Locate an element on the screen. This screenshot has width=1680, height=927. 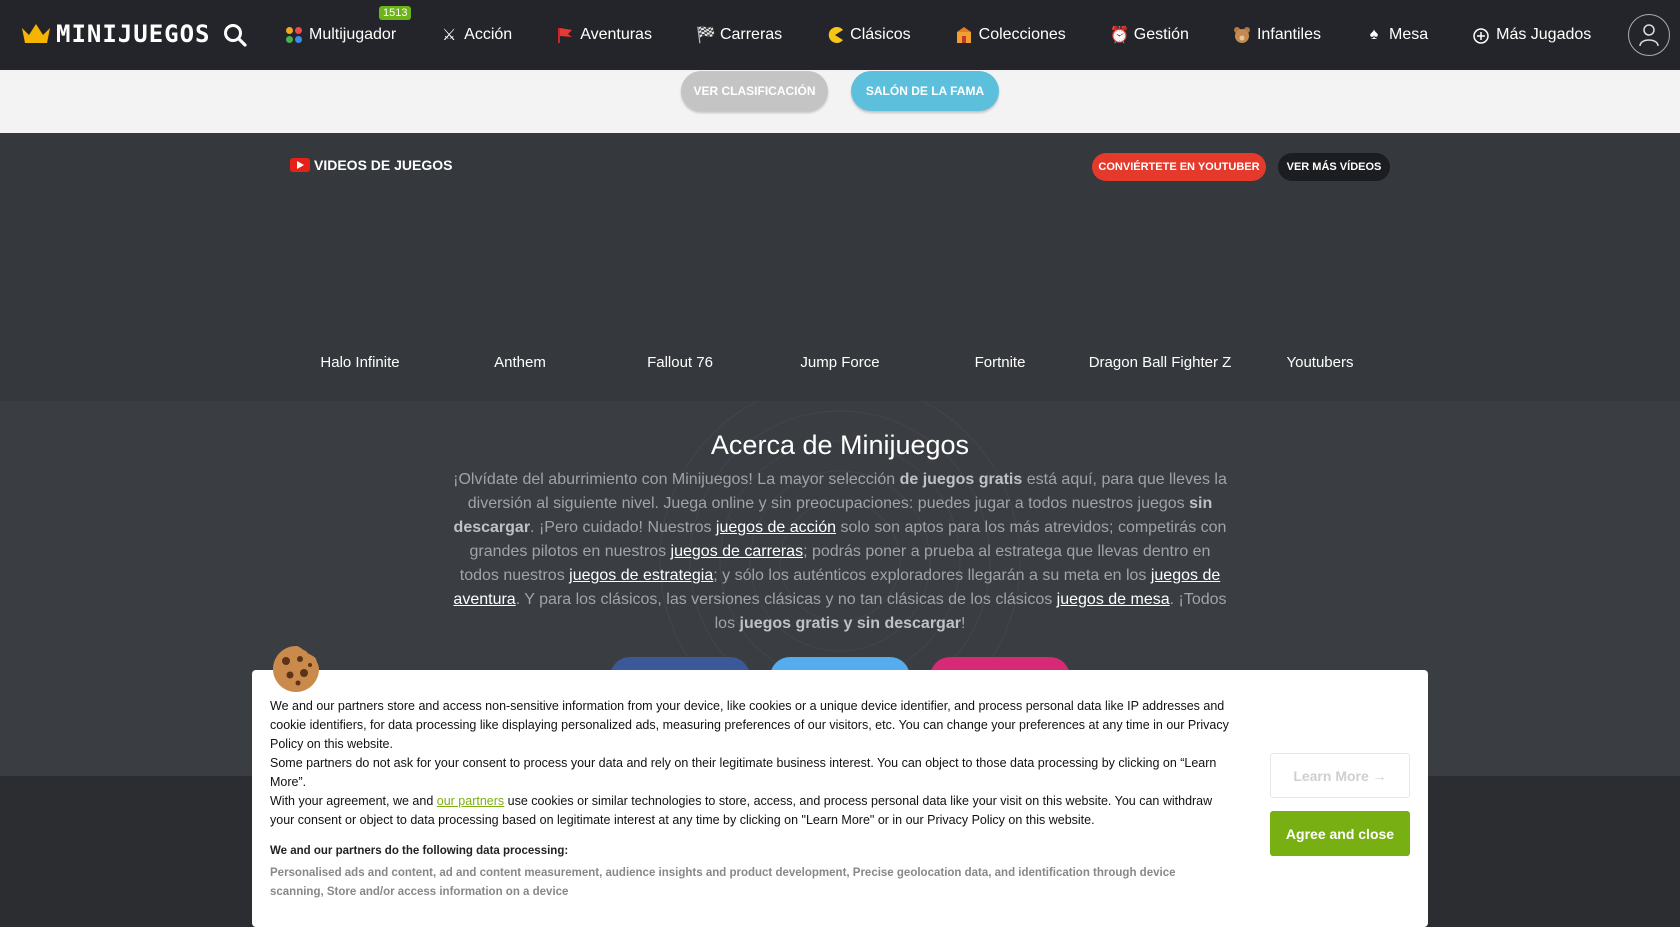
pacman-icon is located at coordinates (836, 35).